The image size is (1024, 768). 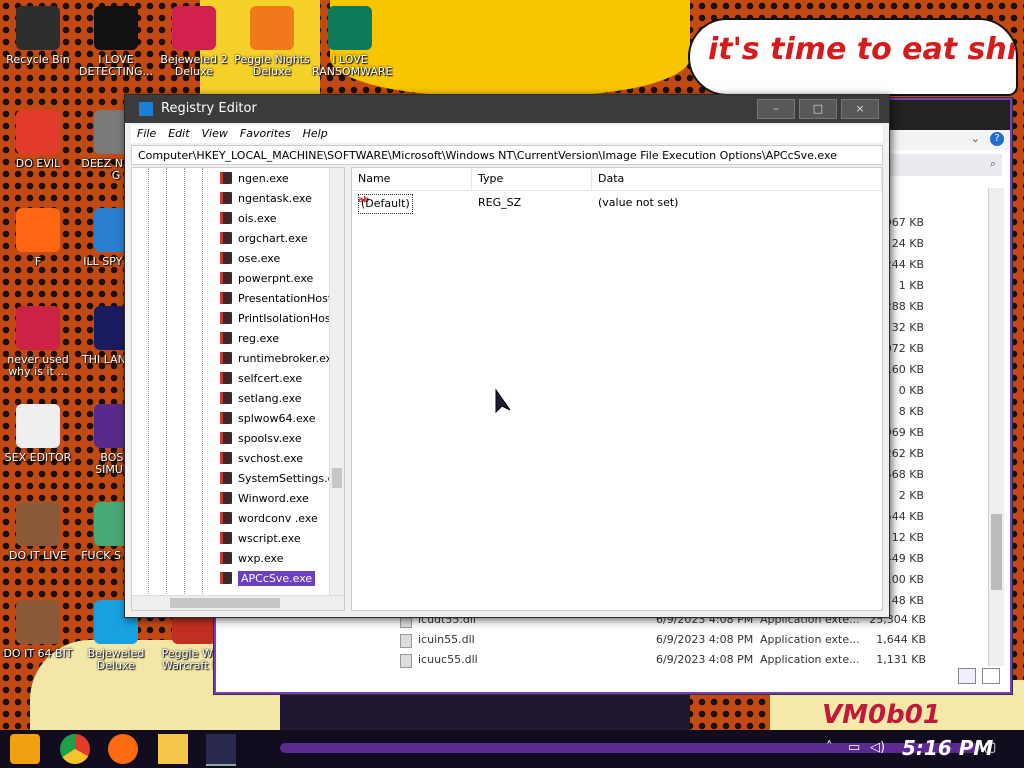 I want to click on firefox-icon, so click(x=123, y=749).